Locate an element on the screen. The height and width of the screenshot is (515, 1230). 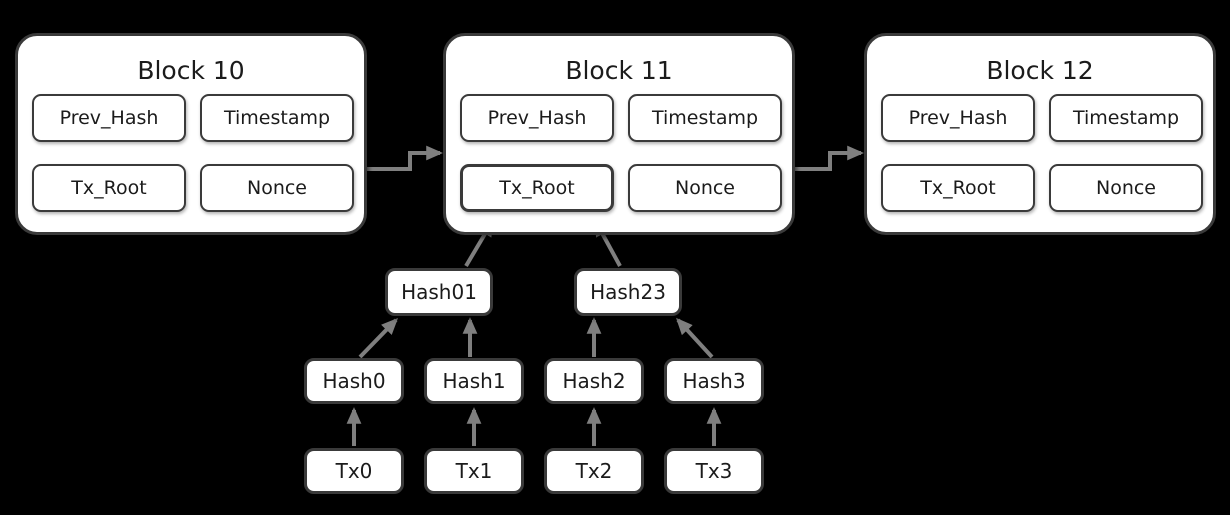
connector-block10-to-block11 is located at coordinates (405, 158).